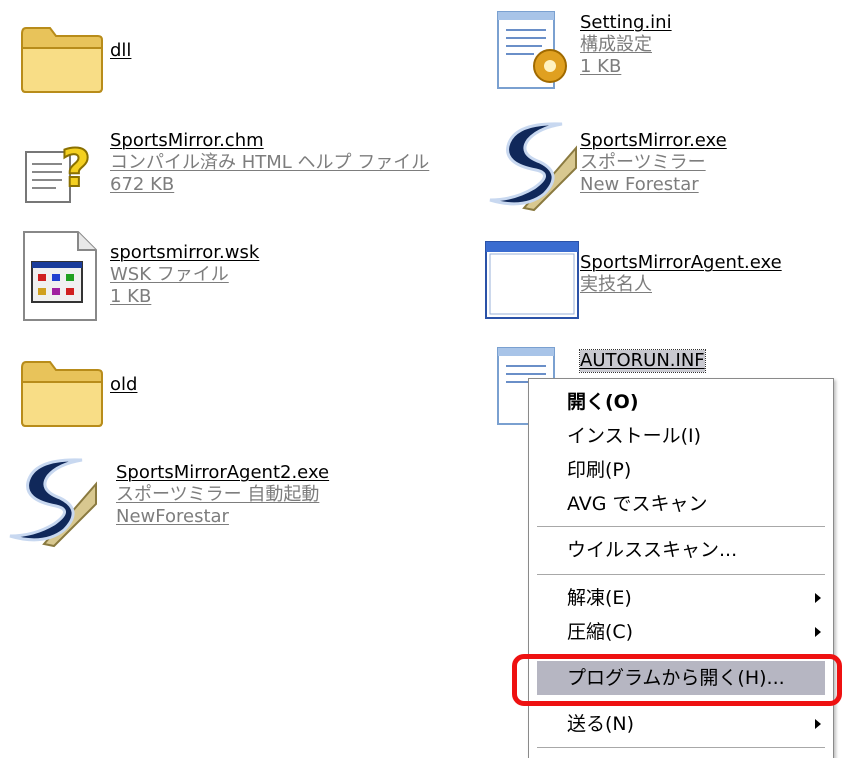  What do you see at coordinates (169, 274) in the screenshot?
I see `file-type: WSK ファイル` at bounding box center [169, 274].